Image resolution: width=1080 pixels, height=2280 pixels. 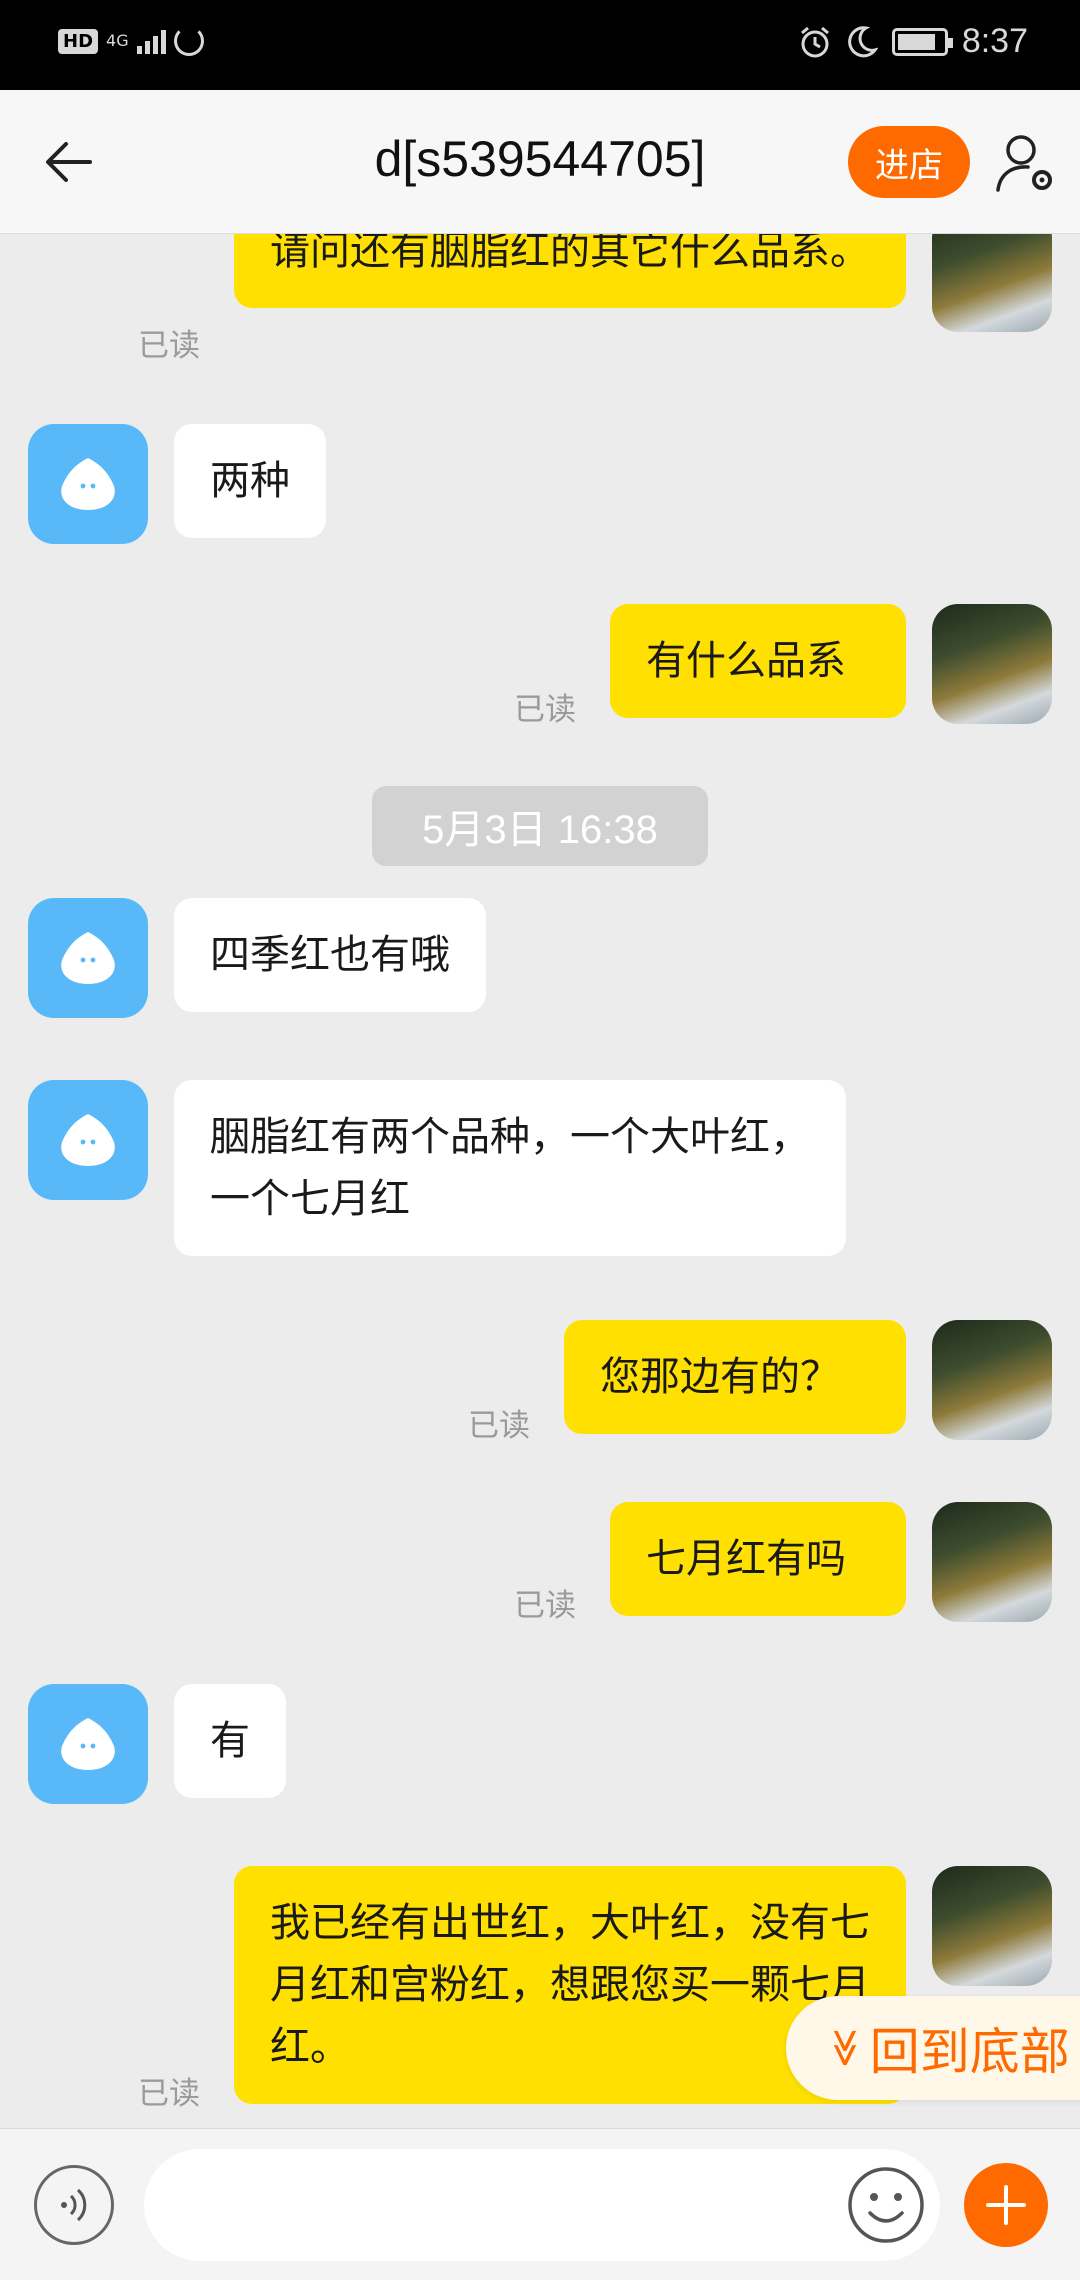 I want to click on plus-glyph, so click(x=1006, y=2205).